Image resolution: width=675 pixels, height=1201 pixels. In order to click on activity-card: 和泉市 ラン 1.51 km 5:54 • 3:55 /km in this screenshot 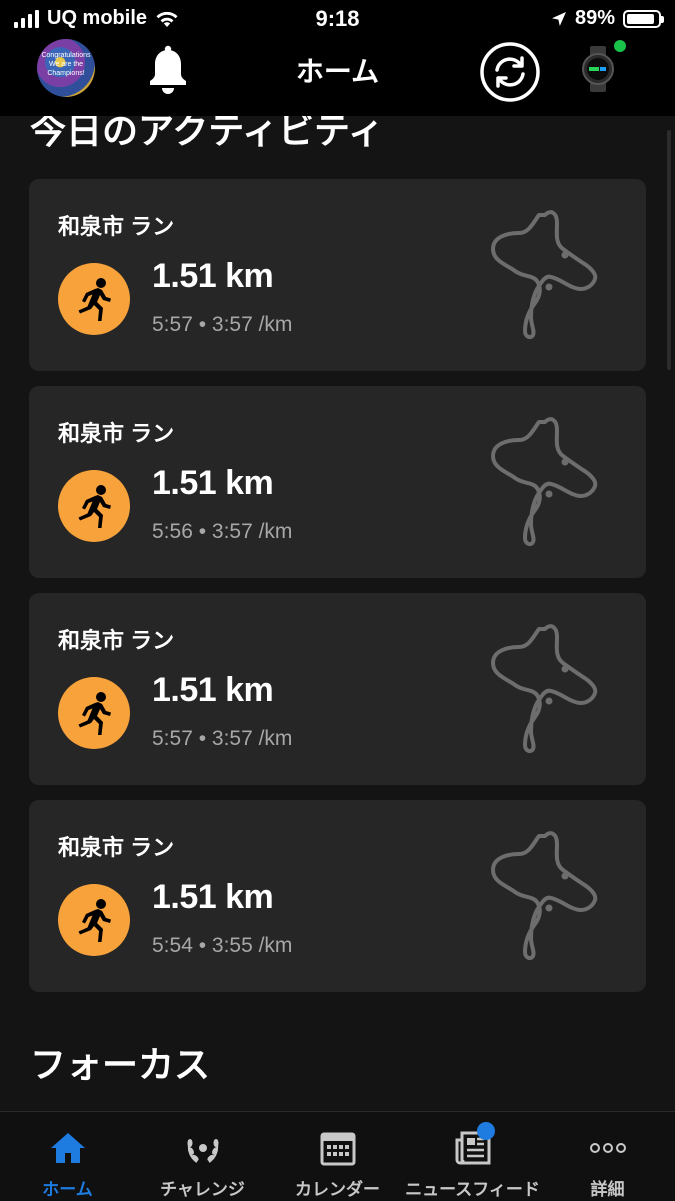, I will do `click(337, 896)`.